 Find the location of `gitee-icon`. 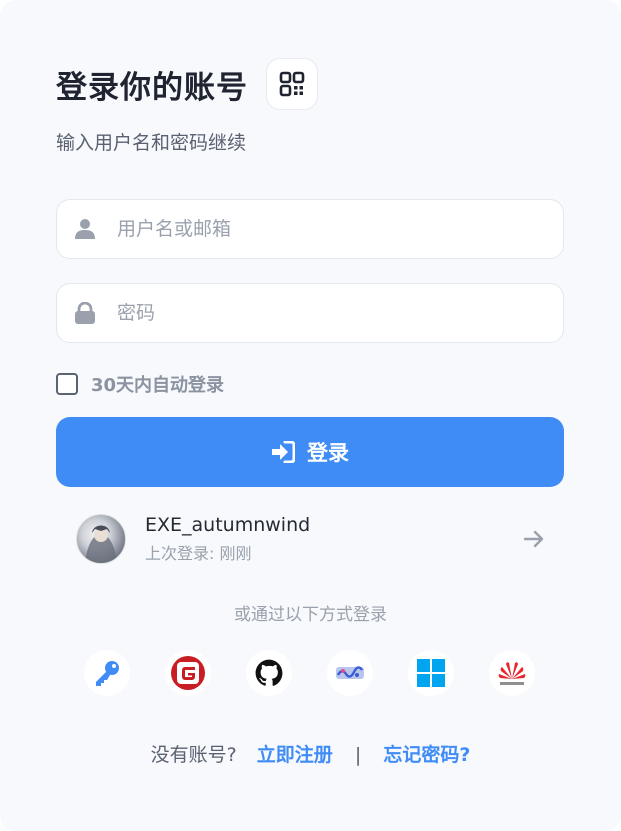

gitee-icon is located at coordinates (188, 673).